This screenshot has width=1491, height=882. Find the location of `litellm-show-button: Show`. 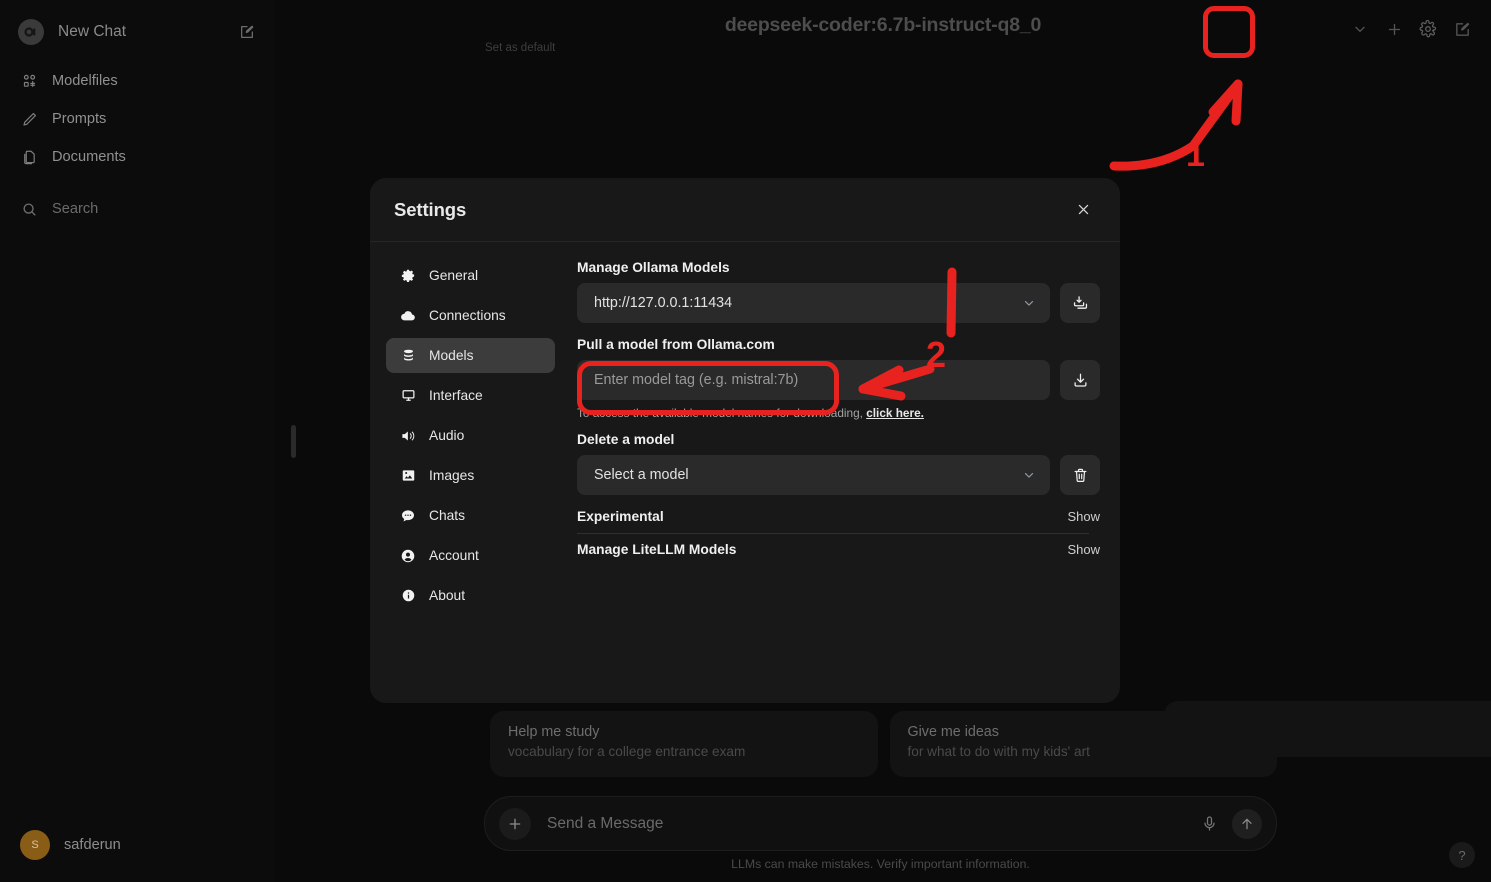

litellm-show-button: Show is located at coordinates (1083, 549).